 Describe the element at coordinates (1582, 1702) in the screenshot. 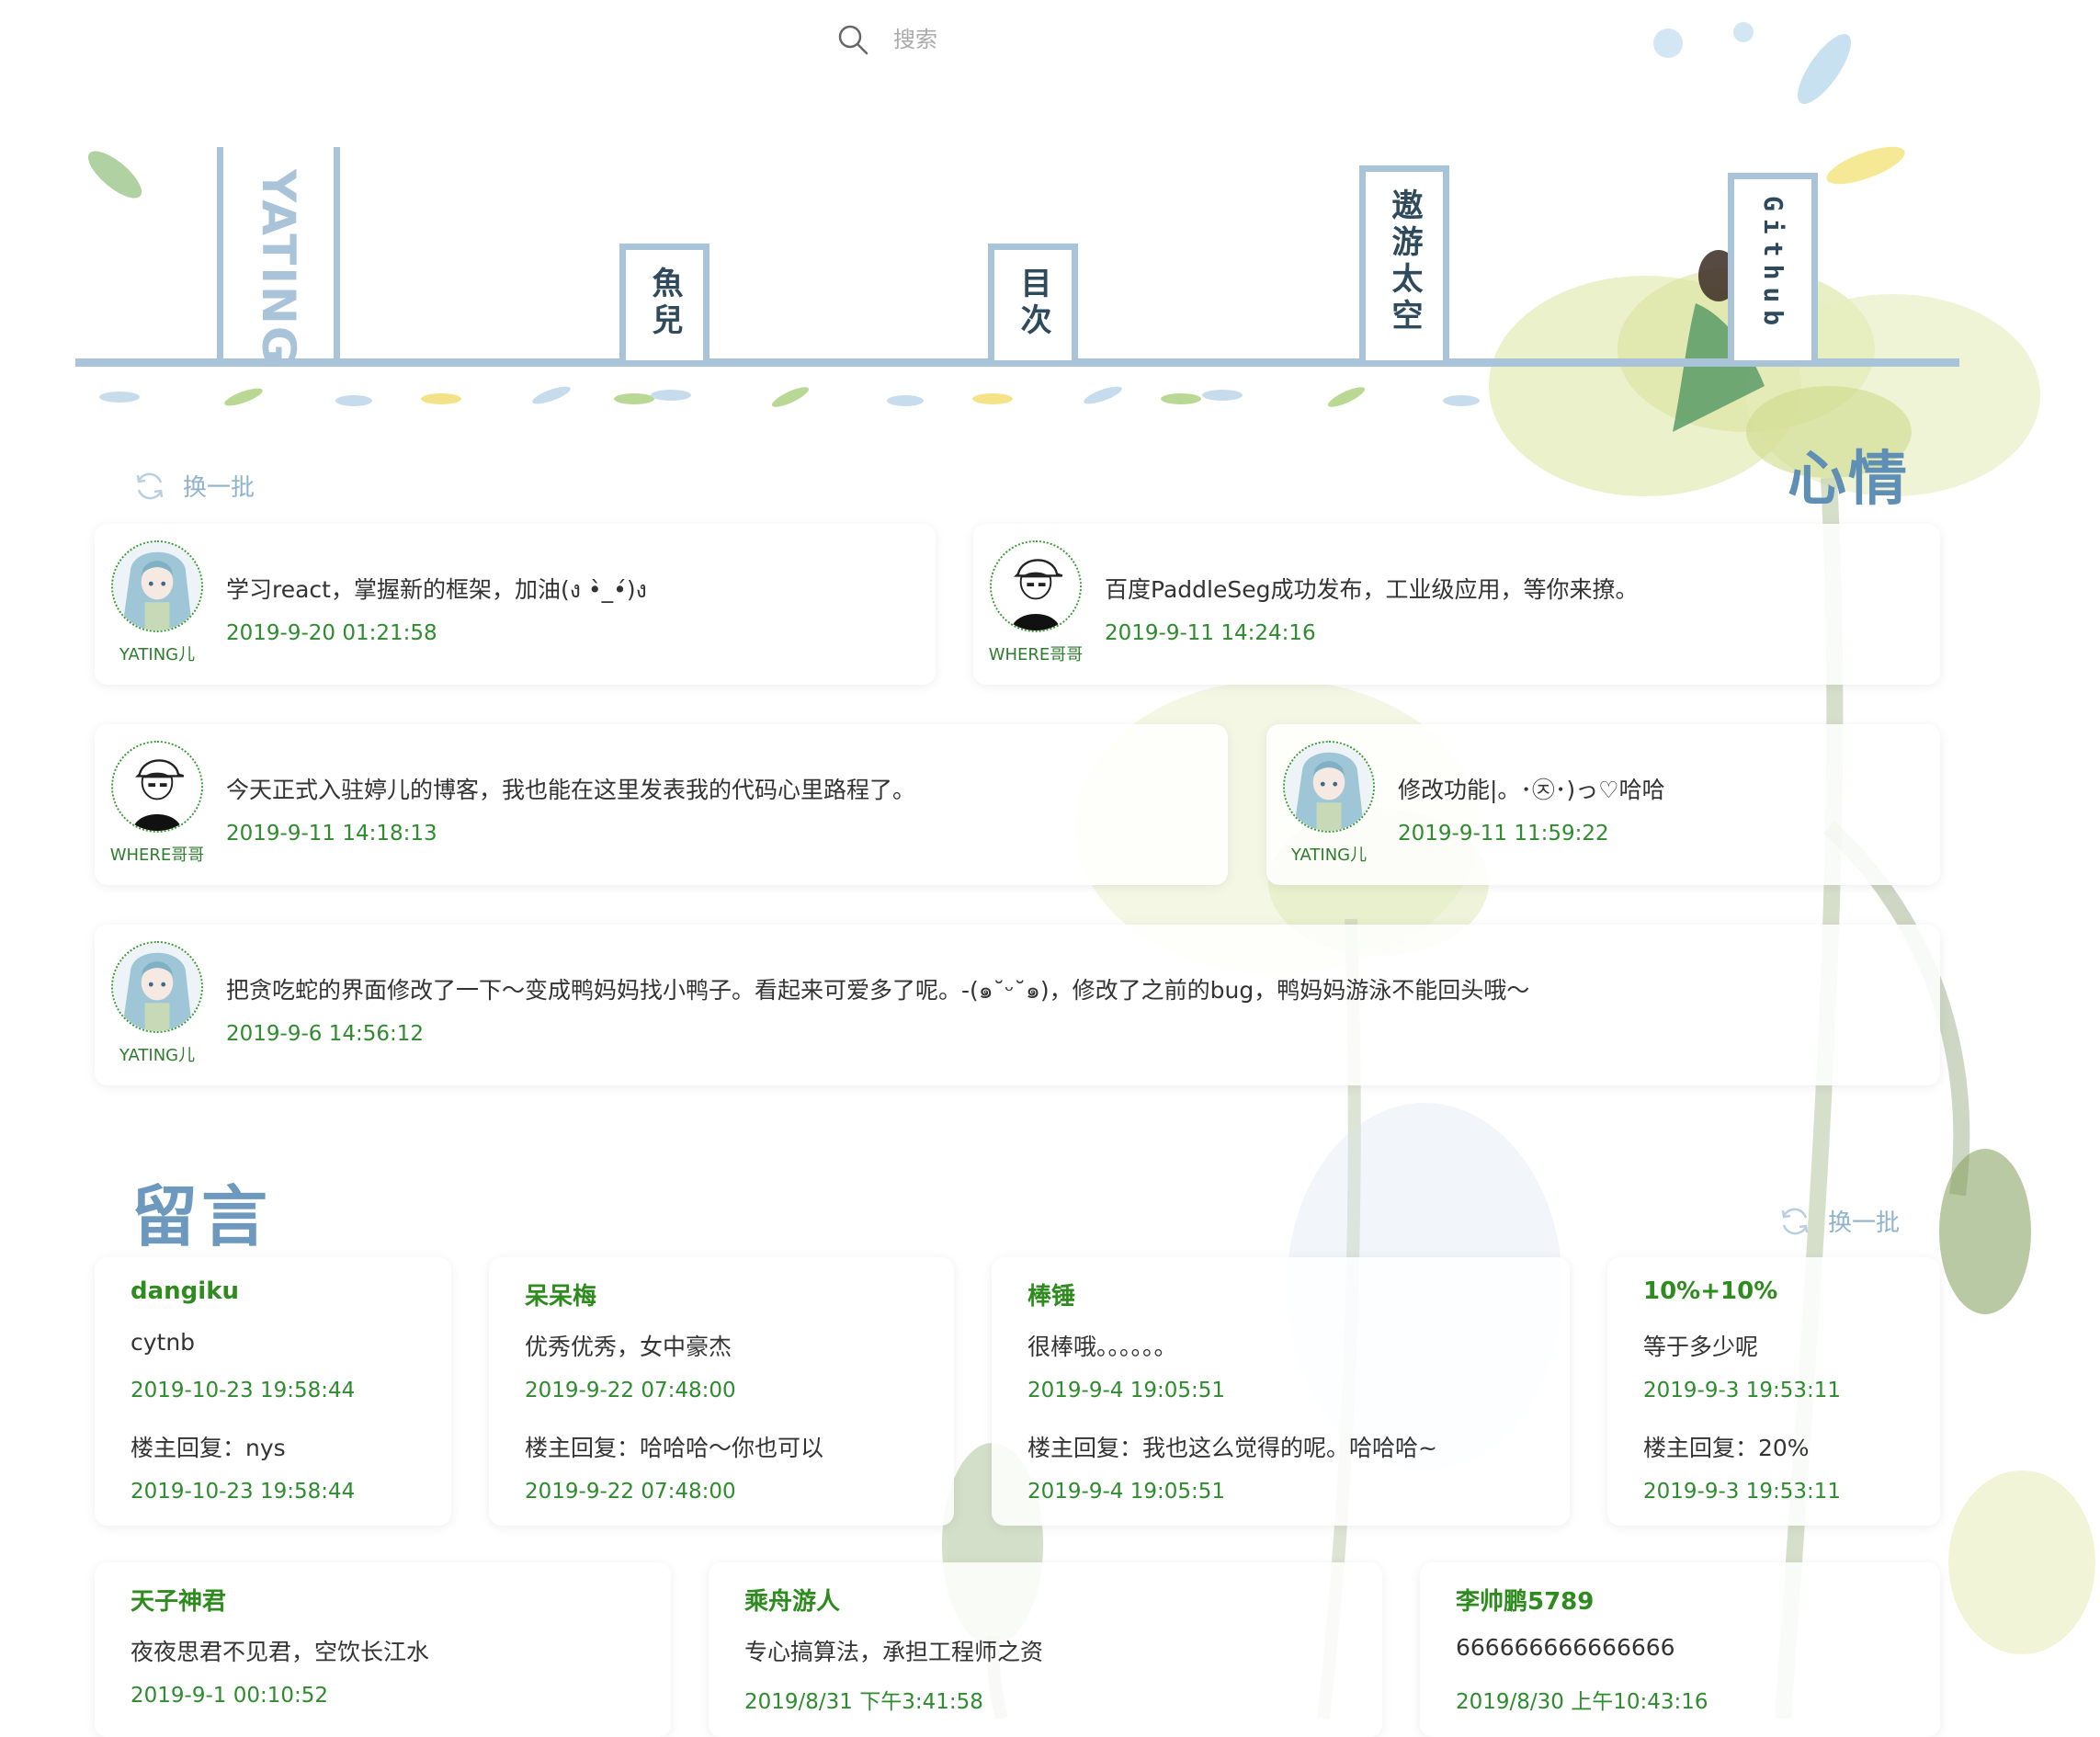

I see `message-time: 2019/8/30 上午10:43:16` at that location.